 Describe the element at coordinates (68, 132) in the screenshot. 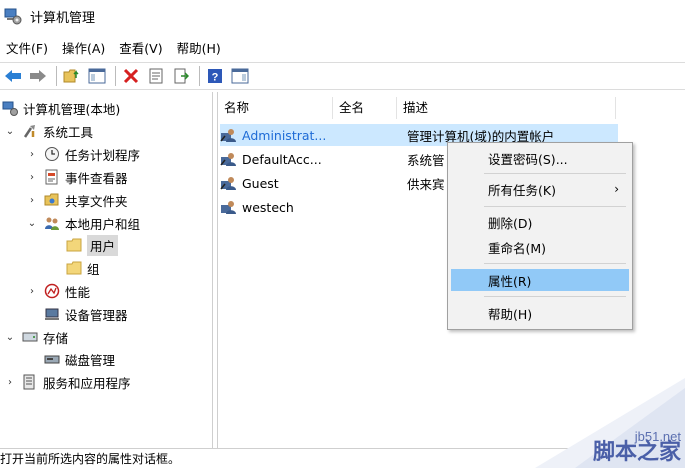

I see `tree-label: 系统工具` at that location.